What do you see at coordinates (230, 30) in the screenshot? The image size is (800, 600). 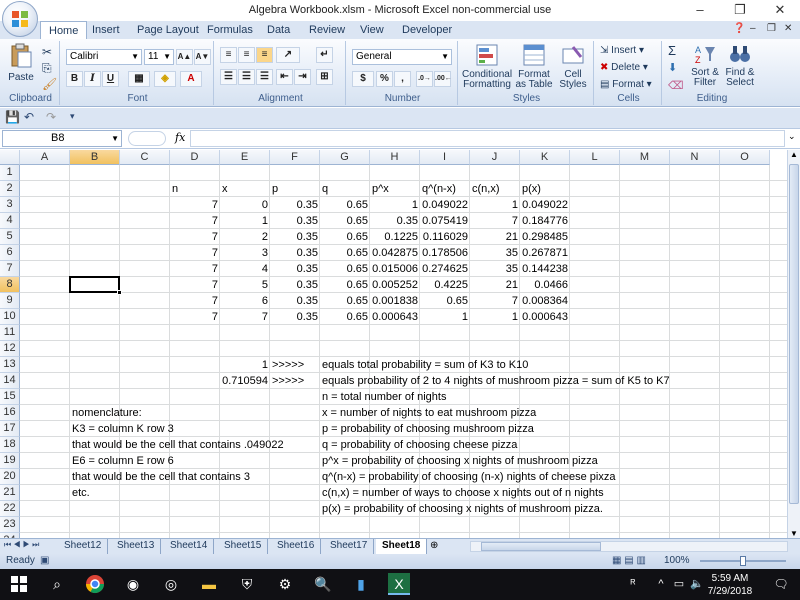 I see `tab-formulas: Formulas` at bounding box center [230, 30].